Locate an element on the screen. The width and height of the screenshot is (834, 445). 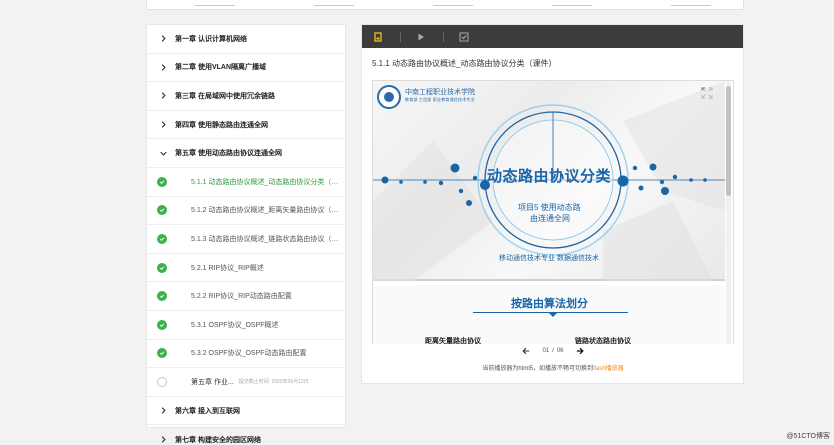
flash-player-link: flash播放器 is located at coordinates (608, 369).